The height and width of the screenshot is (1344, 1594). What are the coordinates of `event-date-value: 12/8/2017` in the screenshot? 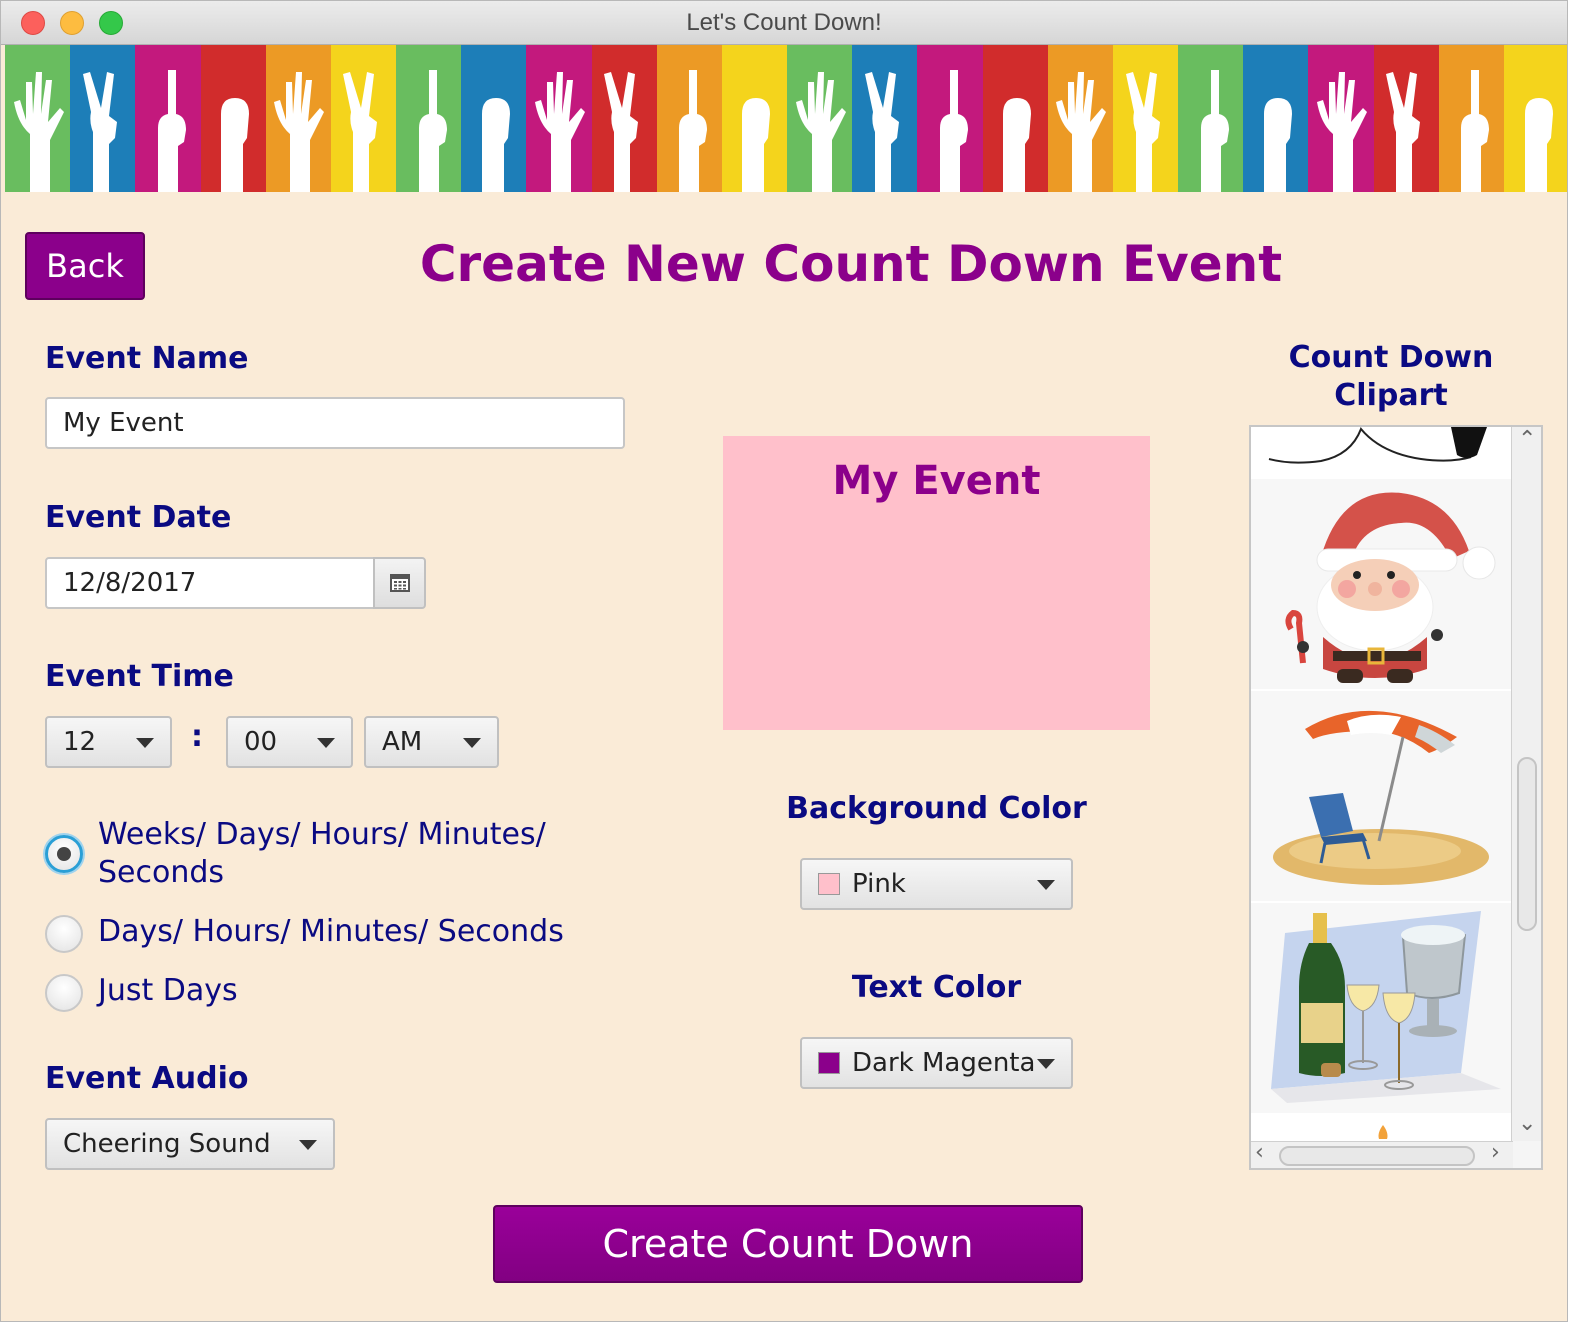 It's located at (130, 583).